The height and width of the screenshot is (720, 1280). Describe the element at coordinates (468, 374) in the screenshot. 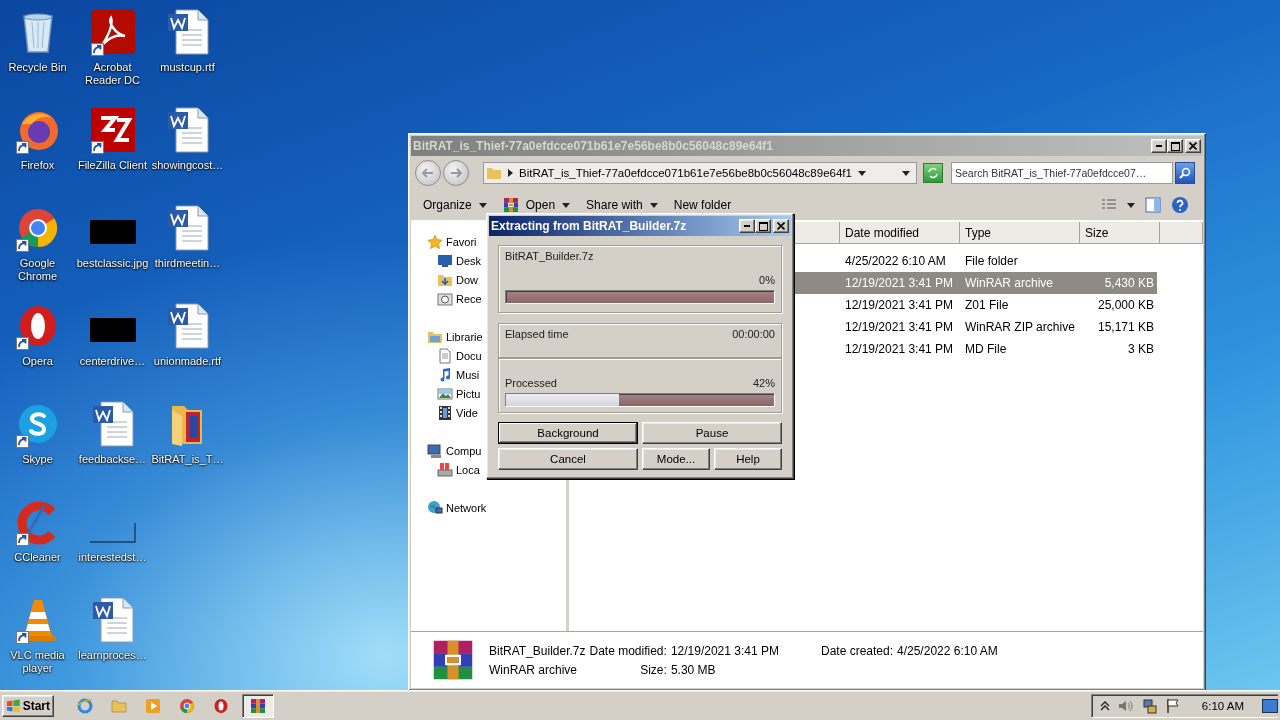

I see `nav-item: Musi` at that location.